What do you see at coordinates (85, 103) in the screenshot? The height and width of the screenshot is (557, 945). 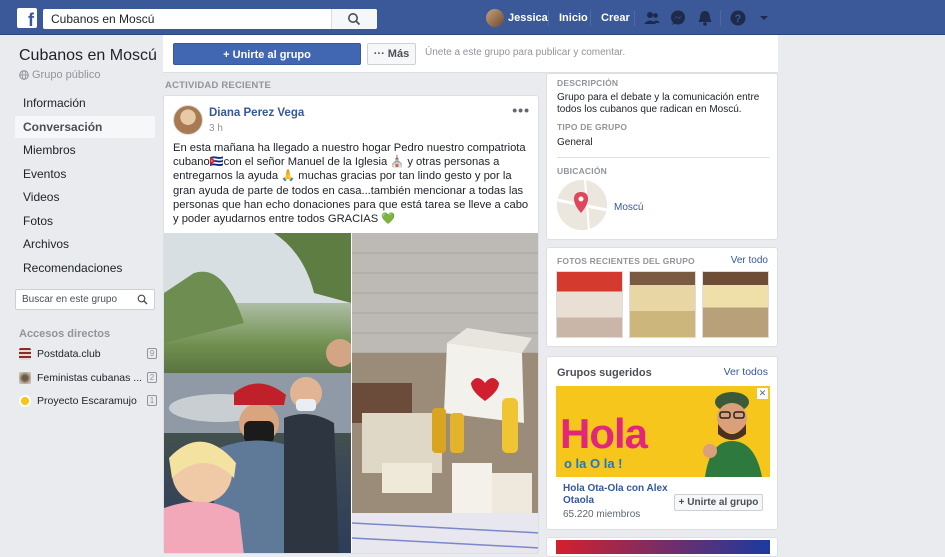 I see `nav-item-informacion: Información` at bounding box center [85, 103].